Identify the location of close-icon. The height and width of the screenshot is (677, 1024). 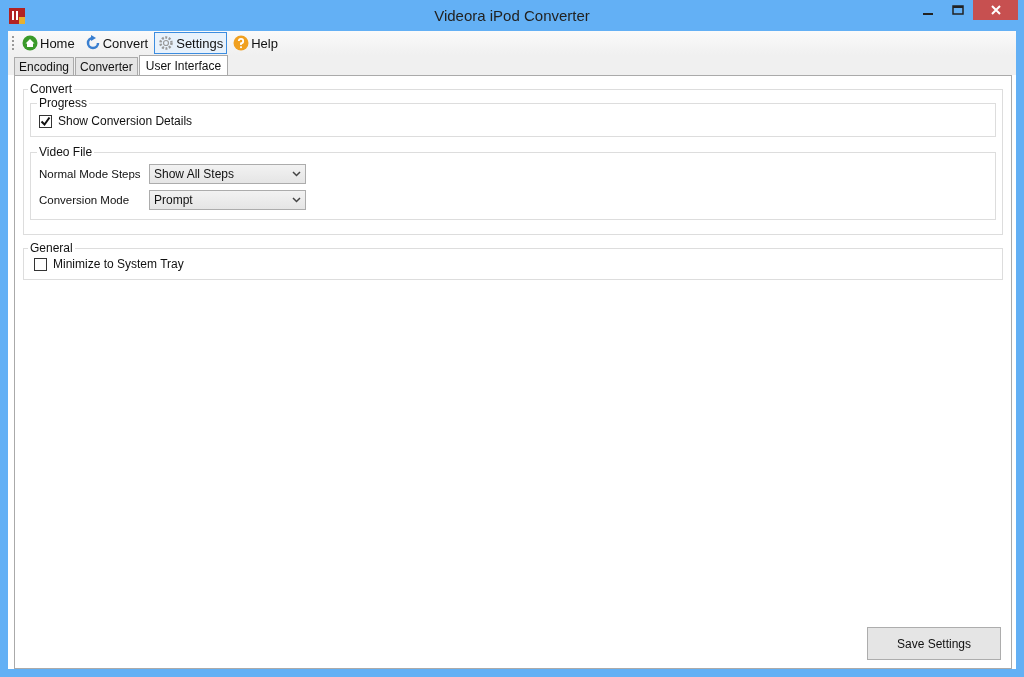
(995, 10).